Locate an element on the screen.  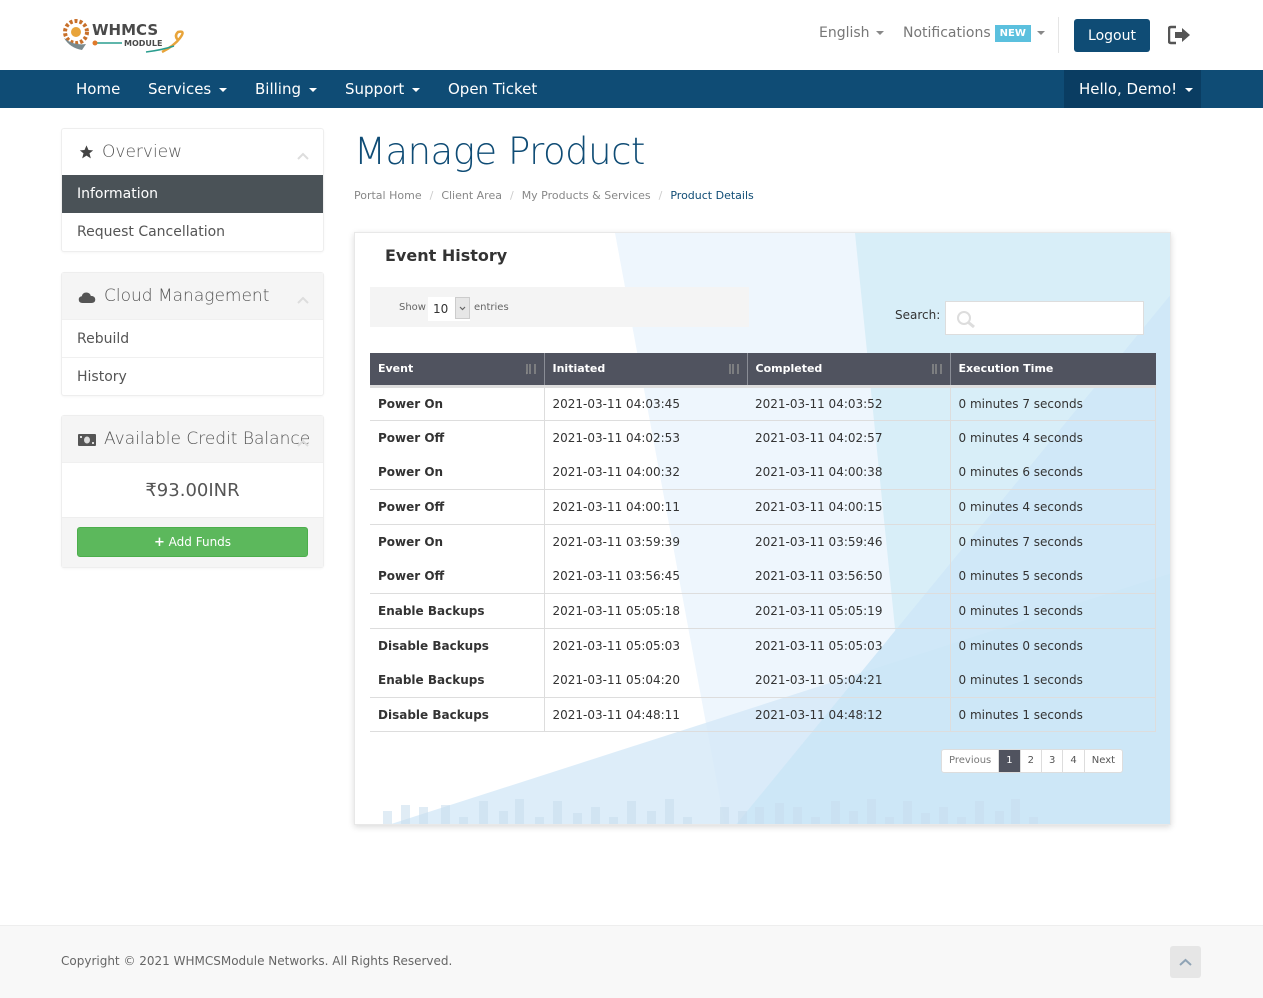
chevron-down-icon is located at coordinates (462, 308).